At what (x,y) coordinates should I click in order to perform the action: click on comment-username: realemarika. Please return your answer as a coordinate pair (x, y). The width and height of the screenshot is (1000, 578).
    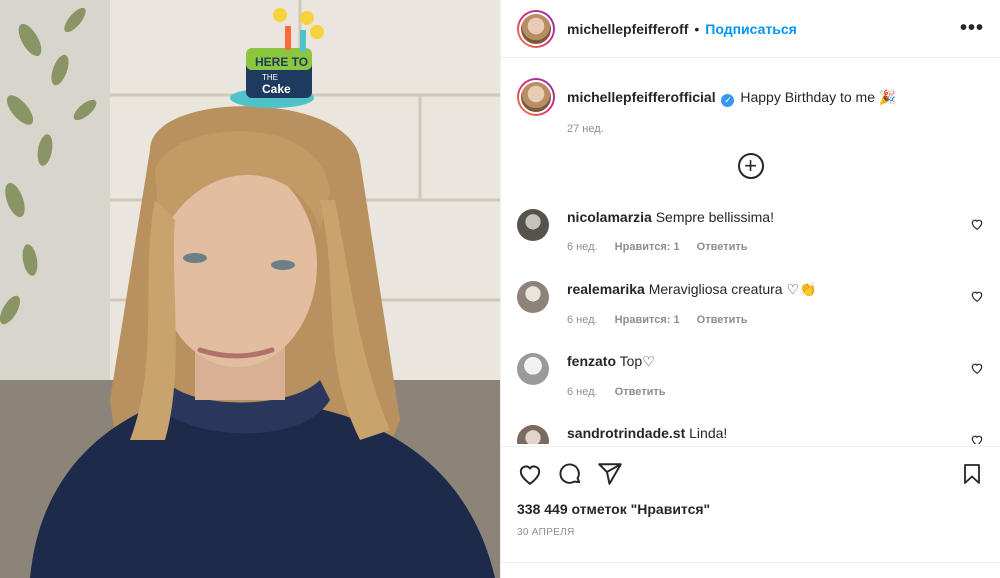
    Looking at the image, I should click on (606, 289).